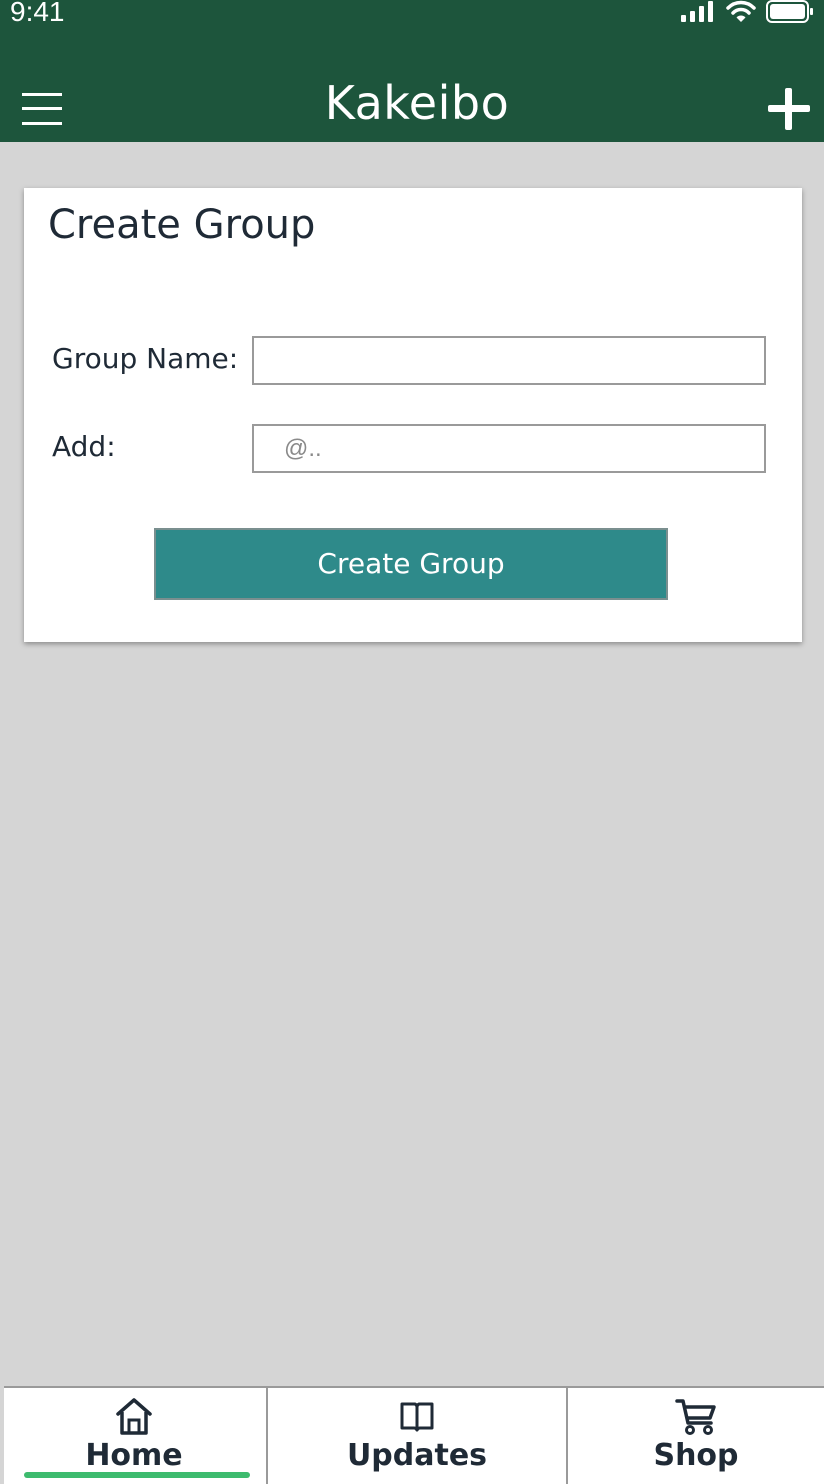 This screenshot has width=824, height=1484. I want to click on cellular-signal-icon, so click(698, 12).